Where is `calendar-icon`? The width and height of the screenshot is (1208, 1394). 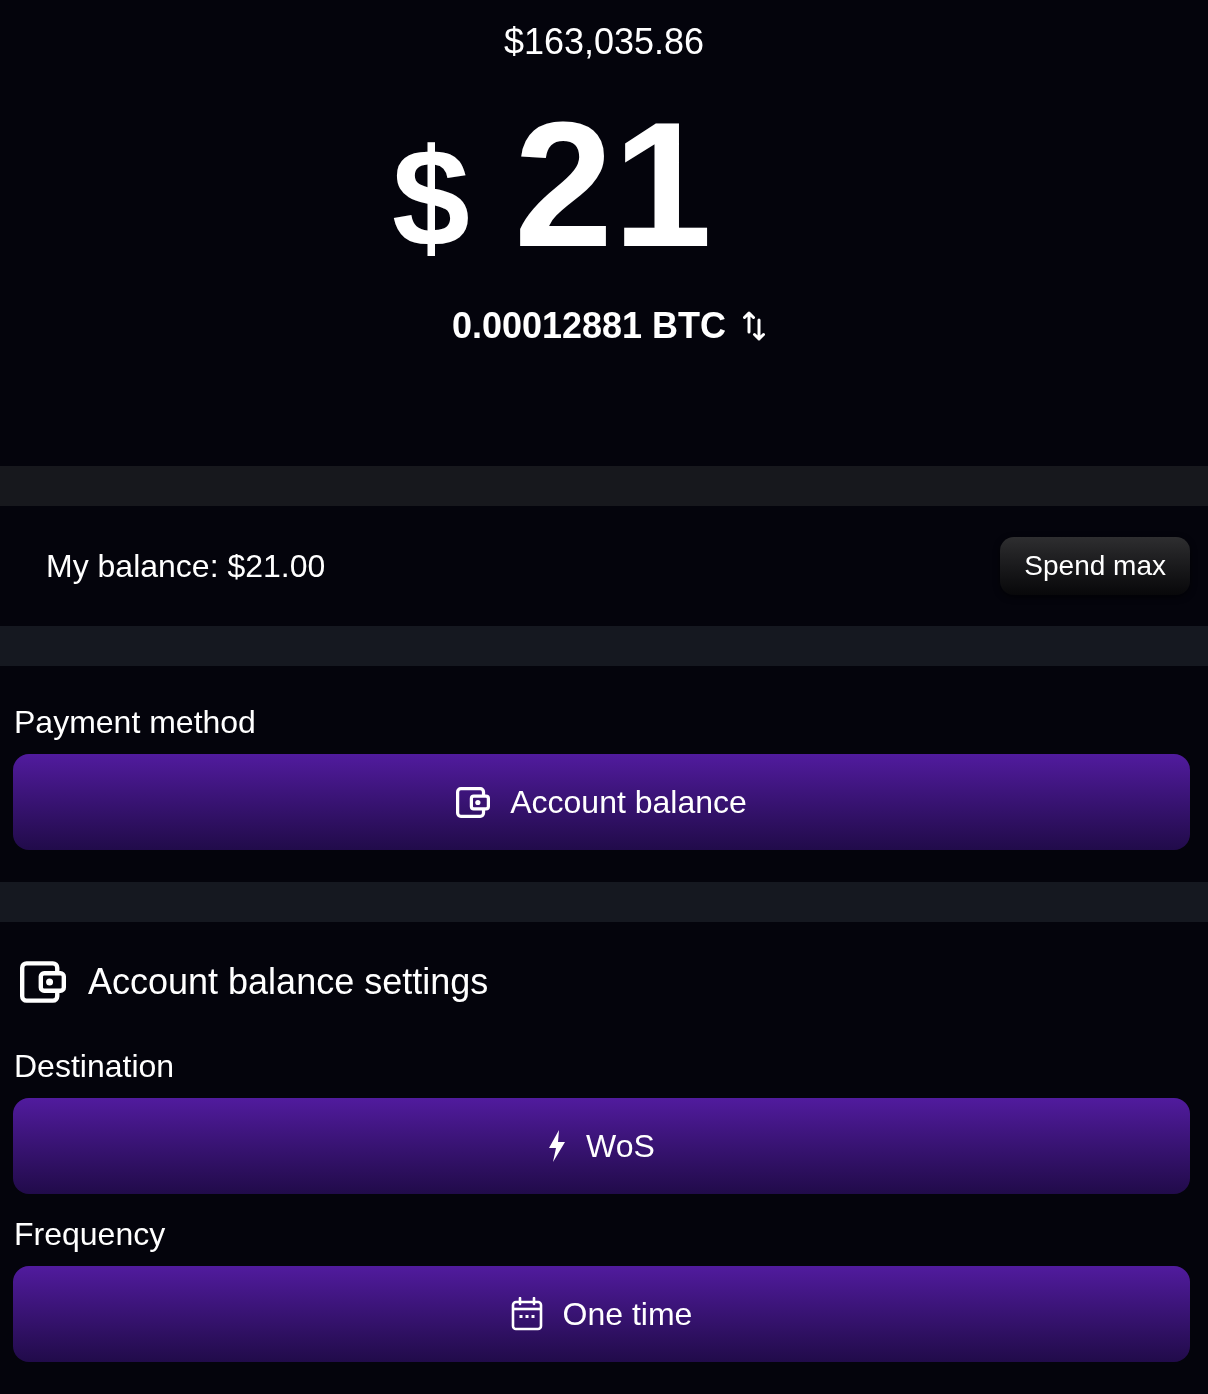
calendar-icon is located at coordinates (526, 1314).